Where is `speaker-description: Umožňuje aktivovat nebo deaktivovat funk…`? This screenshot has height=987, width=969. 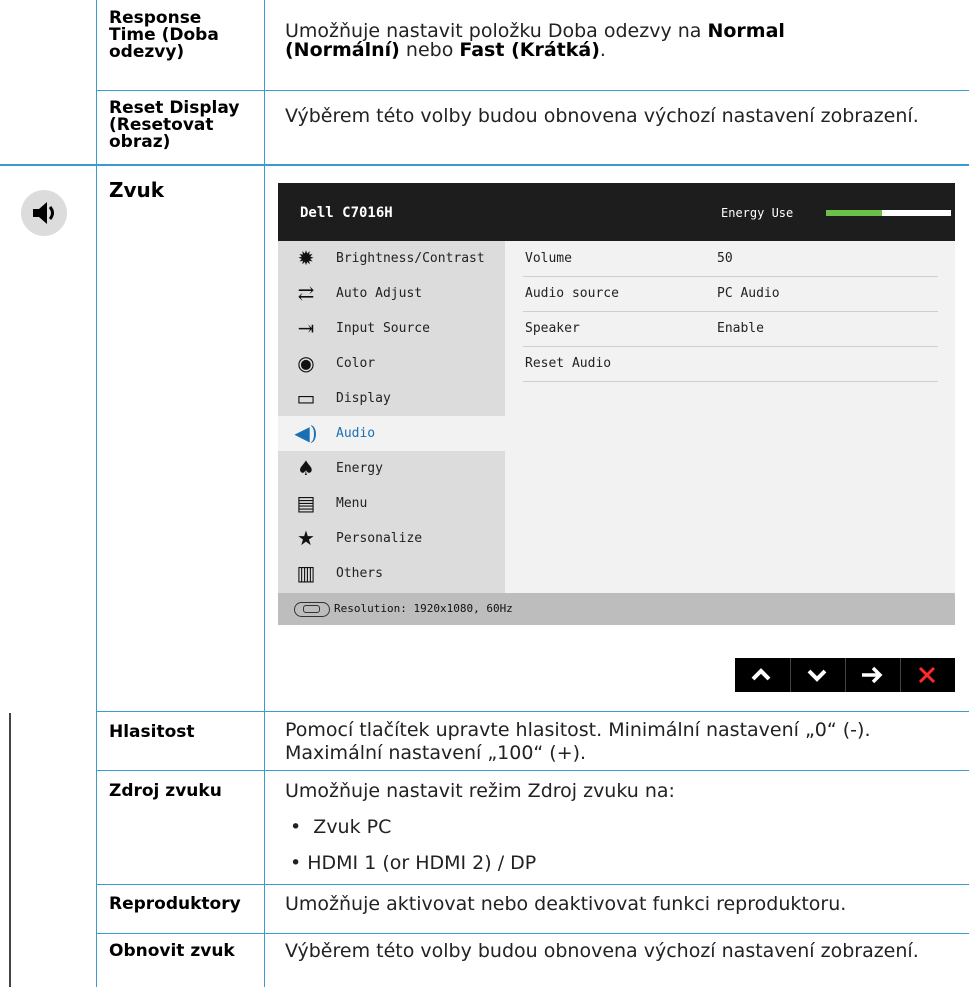 speaker-description: Umožňuje aktivovat nebo deaktivovat funk… is located at coordinates (566, 904).